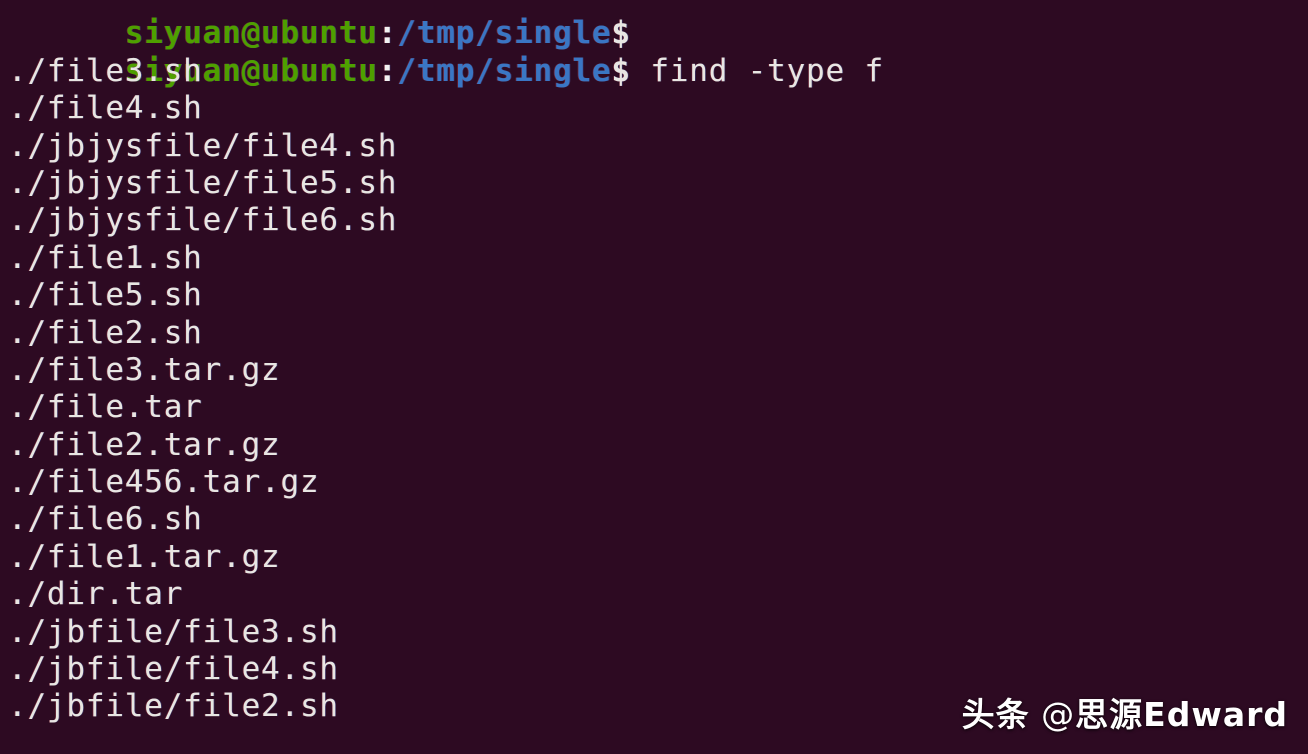  What do you see at coordinates (144, 369) in the screenshot?
I see `output-line: ./file3.tar.gz` at bounding box center [144, 369].